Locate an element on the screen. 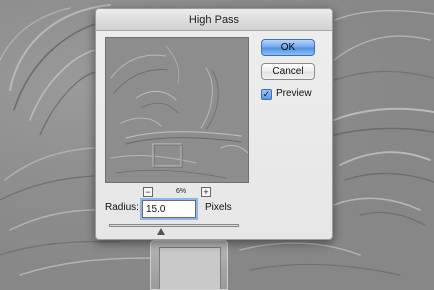 This screenshot has width=434, height=290. preview-label: Preview is located at coordinates (294, 93).